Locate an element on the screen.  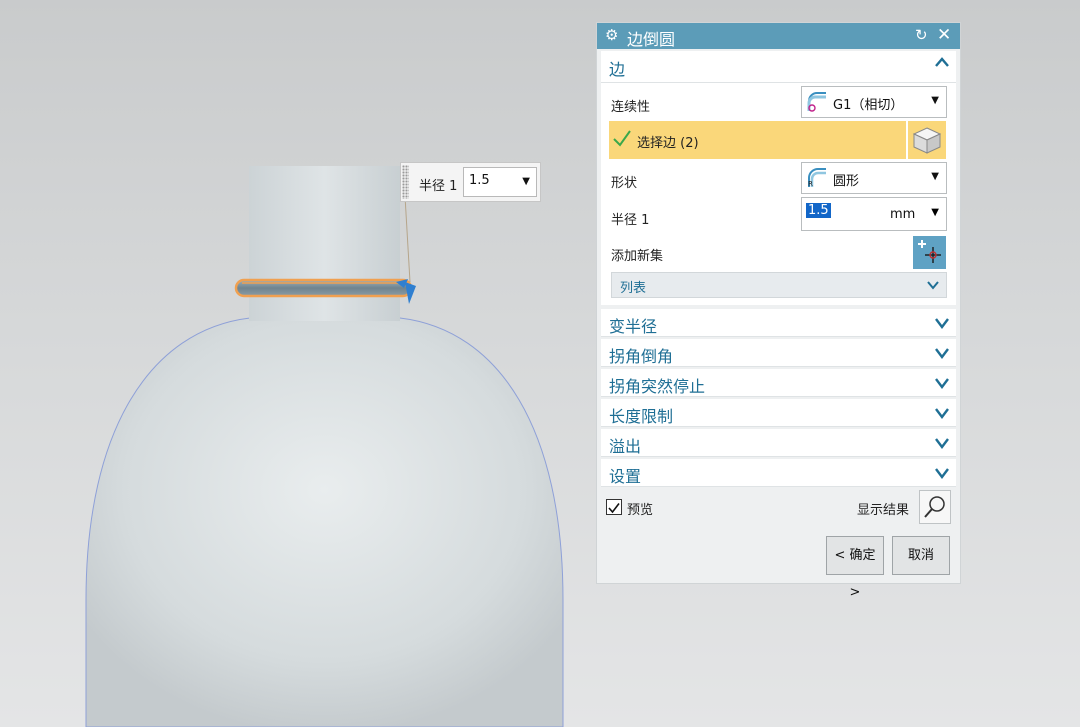
cube-icon is located at coordinates (927, 140).